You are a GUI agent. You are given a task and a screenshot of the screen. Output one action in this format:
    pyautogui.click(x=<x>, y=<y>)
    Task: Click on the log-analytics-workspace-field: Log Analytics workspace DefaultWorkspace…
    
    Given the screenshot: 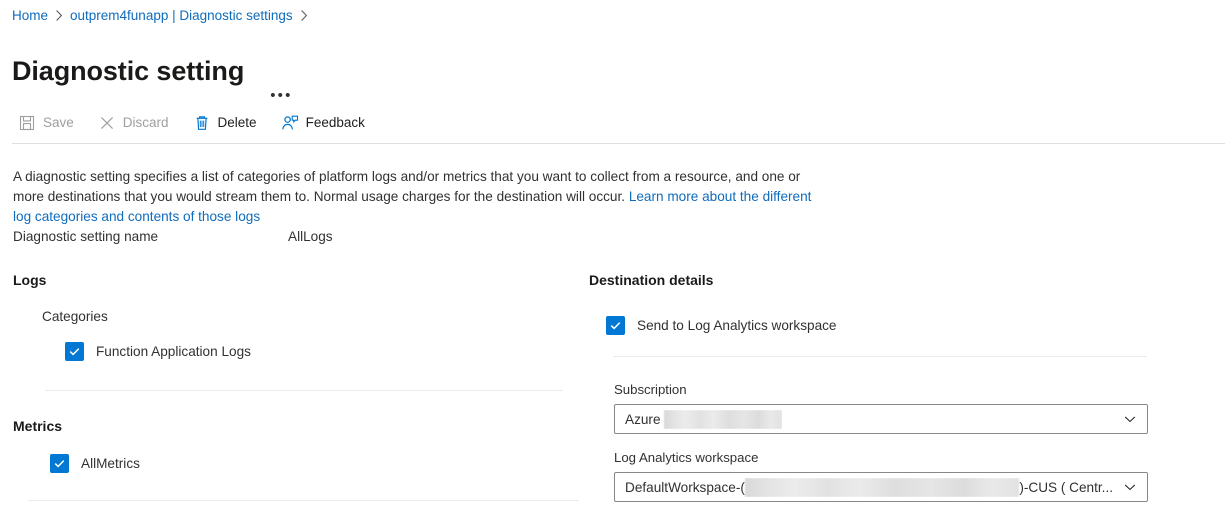 What is the action you would take?
    pyautogui.click(x=881, y=475)
    